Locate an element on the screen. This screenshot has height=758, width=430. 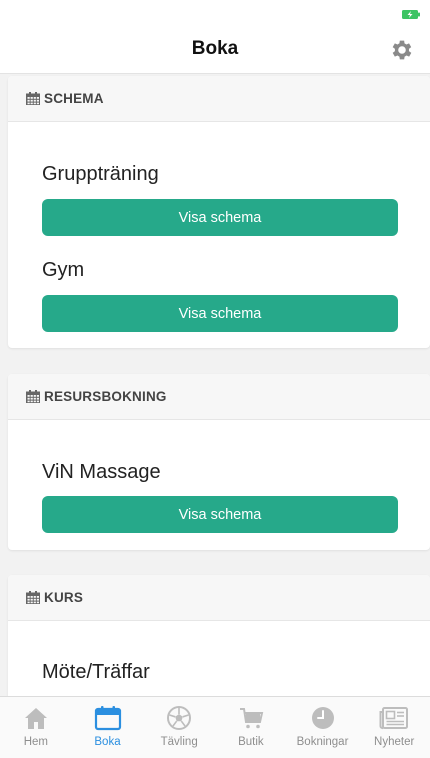
show-schedule-button-grupptraning: Visa schema is located at coordinates (220, 217).